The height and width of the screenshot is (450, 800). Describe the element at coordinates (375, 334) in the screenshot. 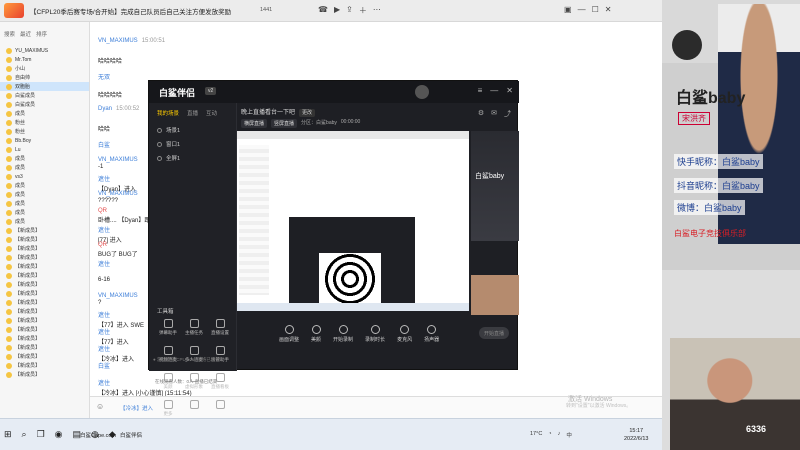

I see `bottom-control-button: 录制时长` at that location.